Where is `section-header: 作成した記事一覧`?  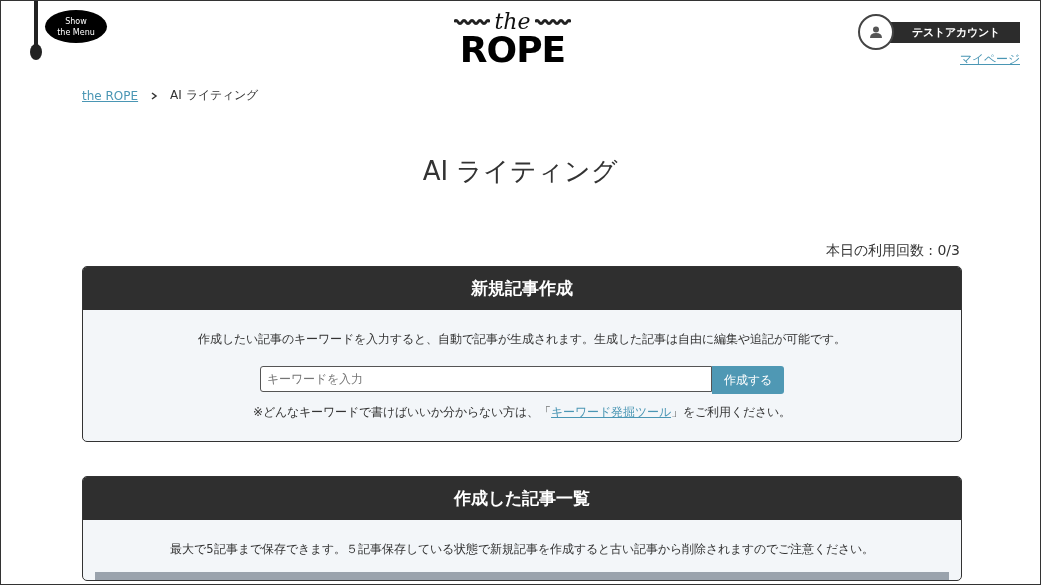
section-header: 作成した記事一覧 is located at coordinates (522, 498).